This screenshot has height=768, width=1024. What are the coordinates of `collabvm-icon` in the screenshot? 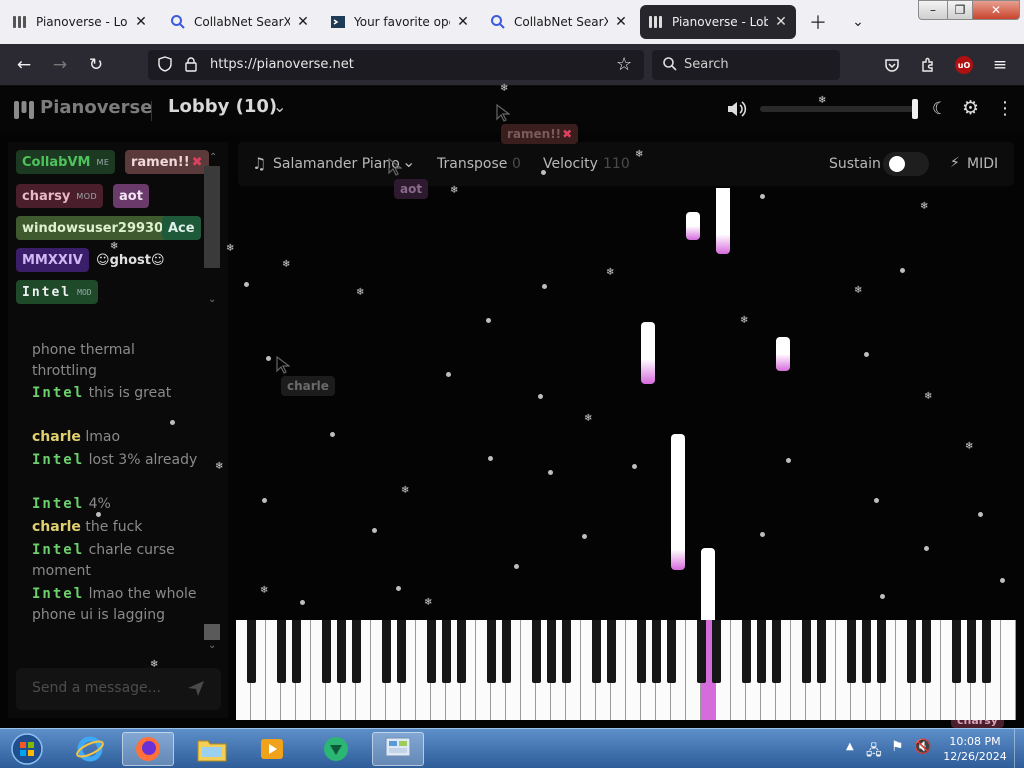 It's located at (336, 749).